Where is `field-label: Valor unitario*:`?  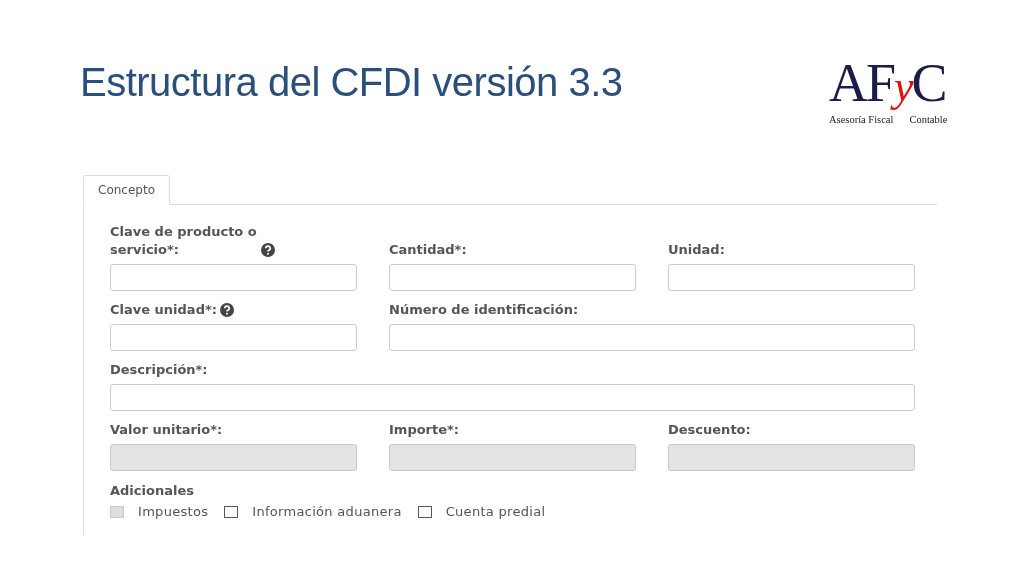 field-label: Valor unitario*: is located at coordinates (166, 430).